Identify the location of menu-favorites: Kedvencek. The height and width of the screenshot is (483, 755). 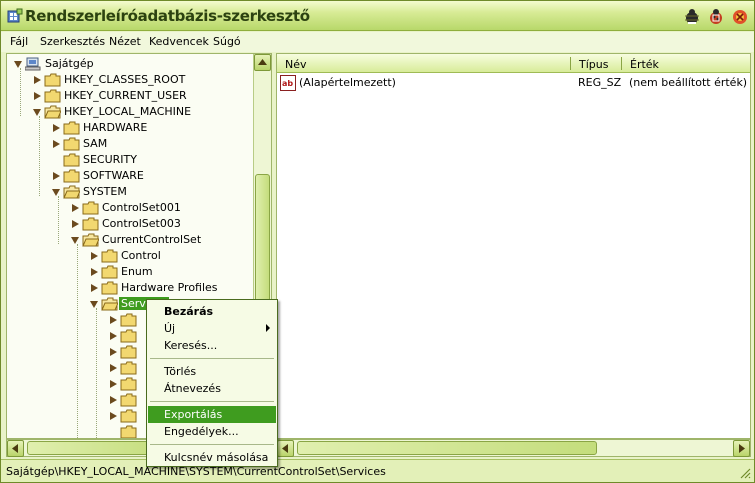
(179, 41).